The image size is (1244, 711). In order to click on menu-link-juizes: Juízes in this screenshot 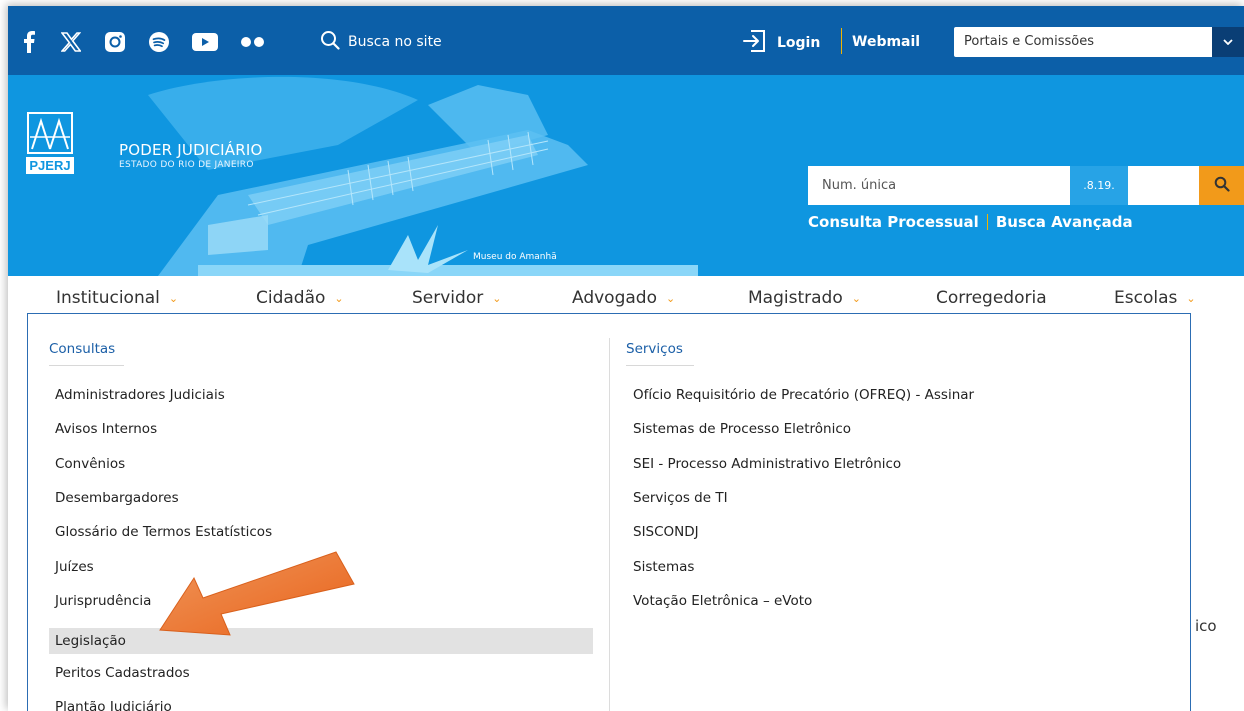, I will do `click(74, 567)`.